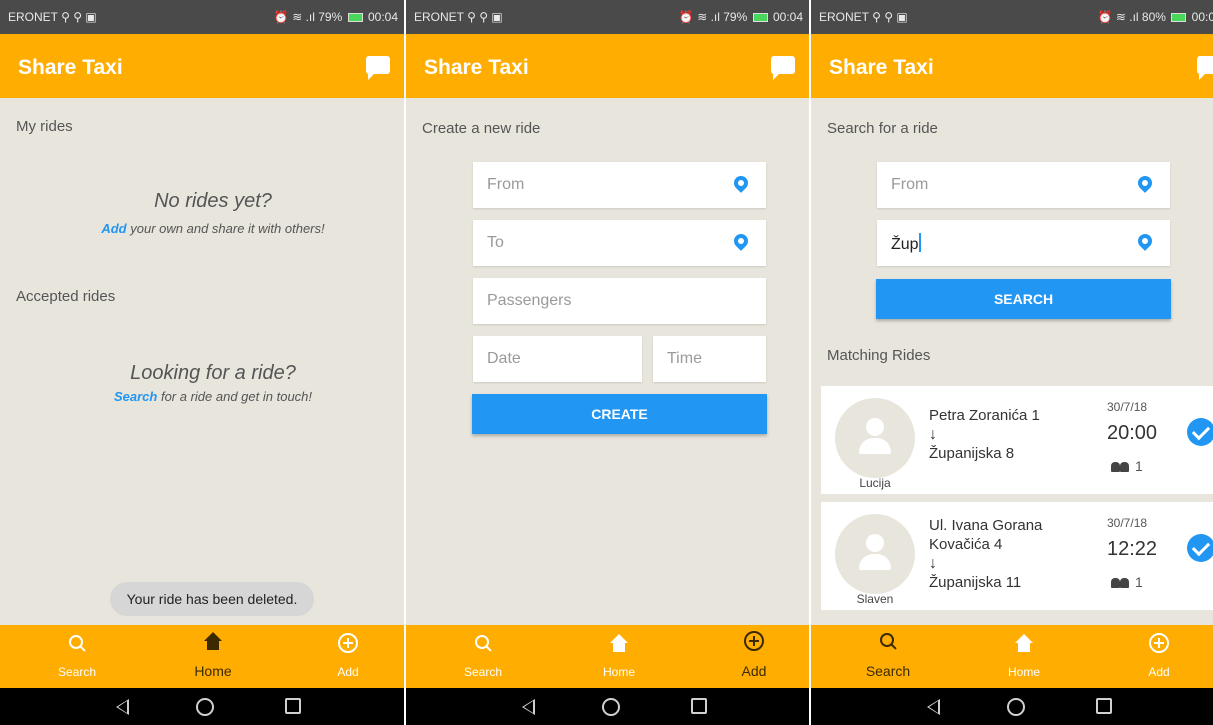  I want to click on create-button: CREATE, so click(619, 414).